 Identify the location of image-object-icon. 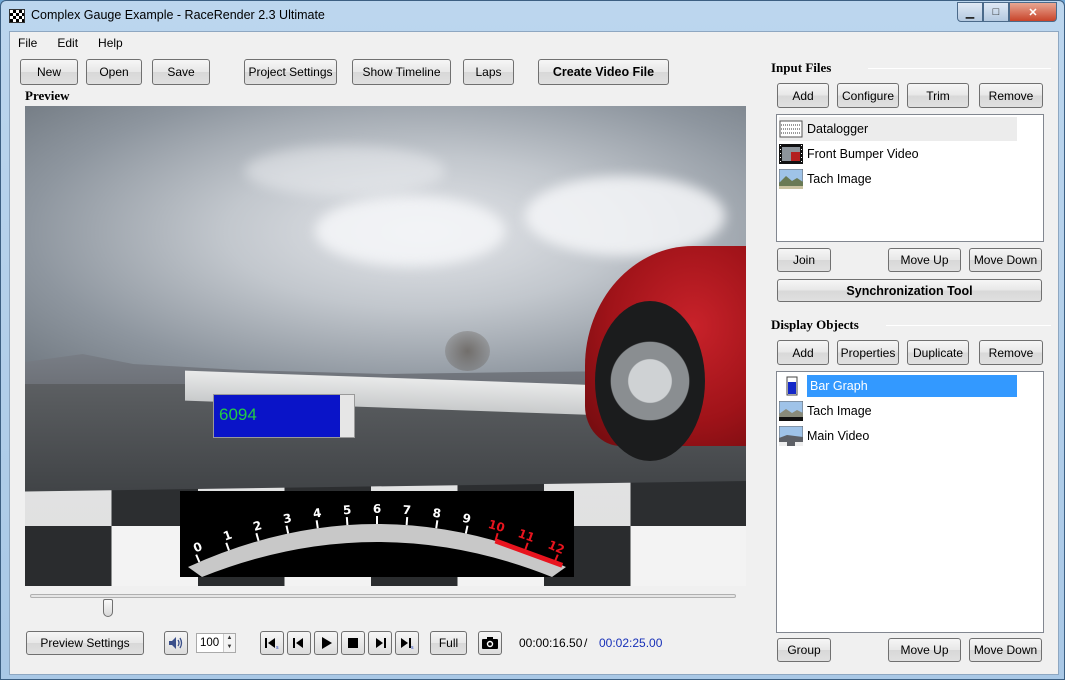
(791, 411).